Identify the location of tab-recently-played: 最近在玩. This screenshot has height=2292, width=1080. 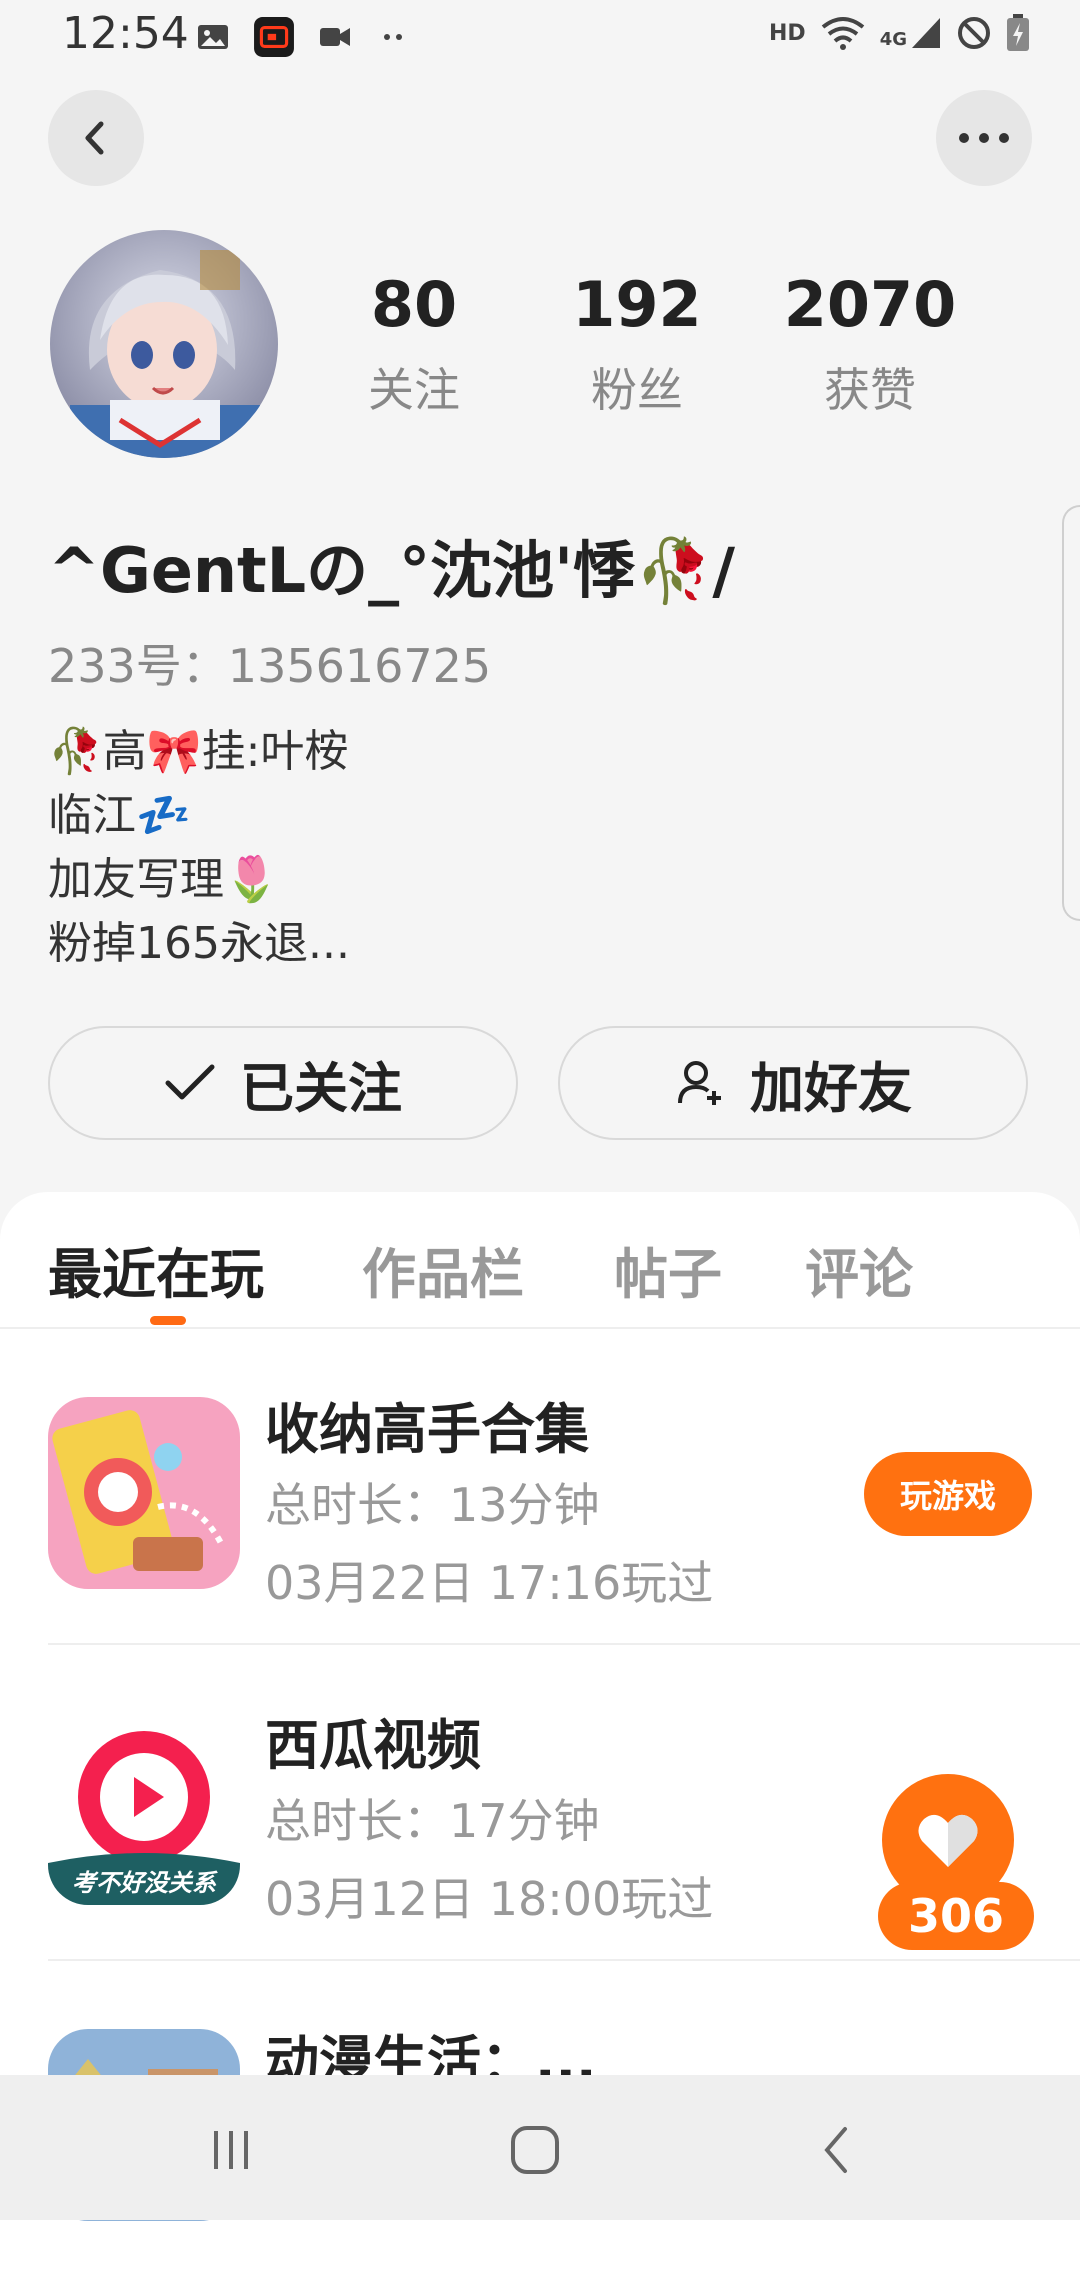
(156, 1269).